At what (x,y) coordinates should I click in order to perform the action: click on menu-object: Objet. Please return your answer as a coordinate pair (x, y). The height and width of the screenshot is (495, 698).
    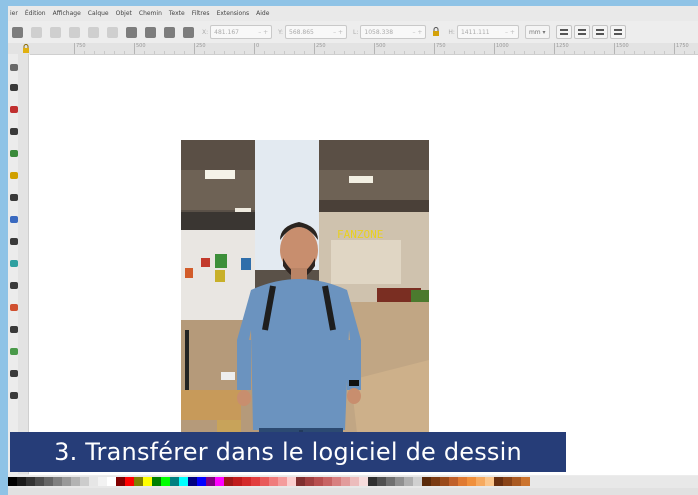
    Looking at the image, I should click on (124, 13).